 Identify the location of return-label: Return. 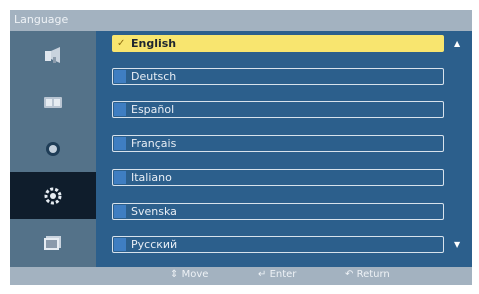
(373, 274).